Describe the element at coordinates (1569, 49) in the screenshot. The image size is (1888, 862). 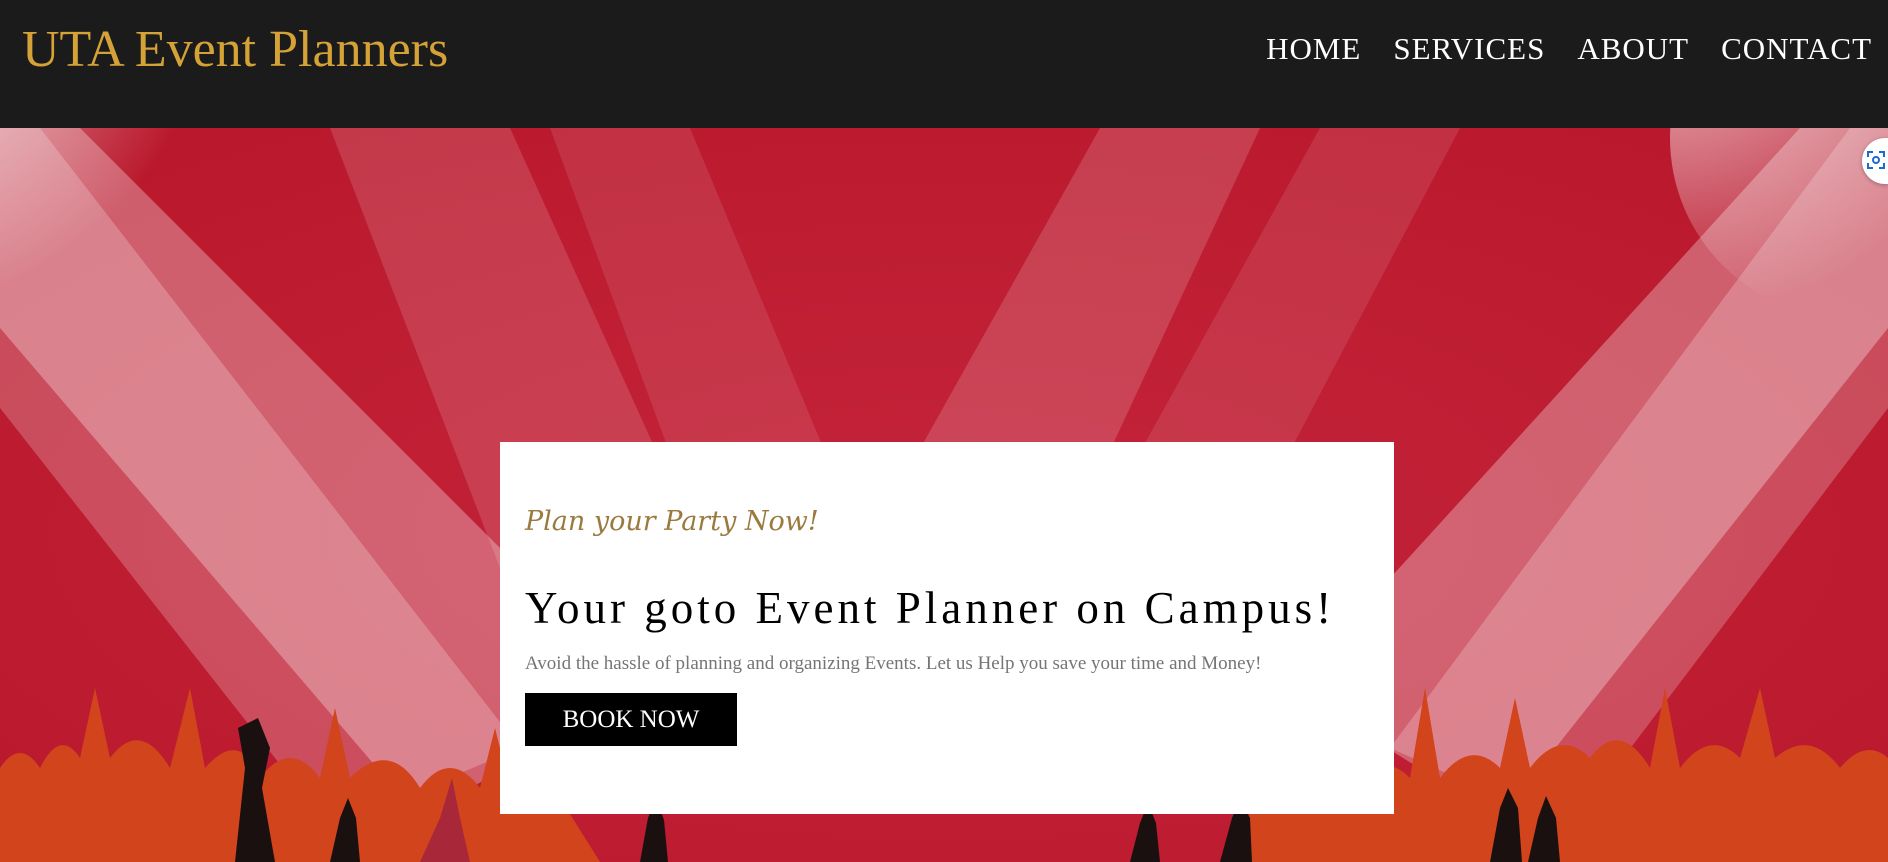
I see `main-nav: HOME SERVICES ABOUT CONTACT` at that location.